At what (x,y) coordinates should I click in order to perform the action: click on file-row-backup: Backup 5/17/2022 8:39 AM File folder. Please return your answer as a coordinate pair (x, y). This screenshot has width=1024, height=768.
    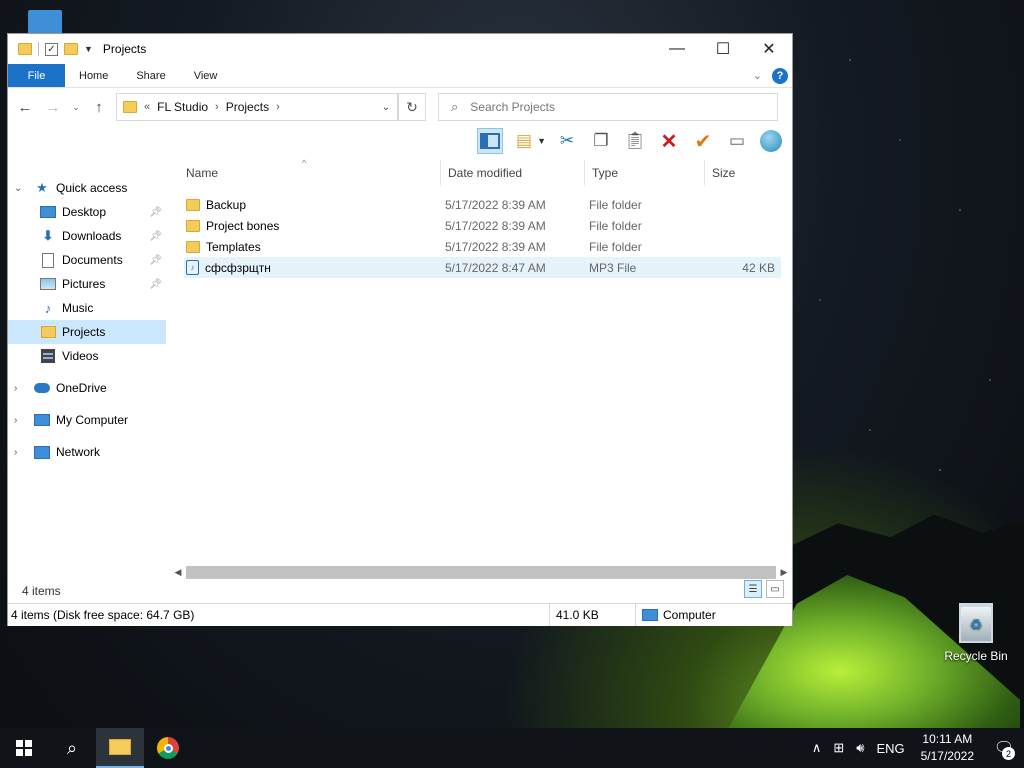
    Looking at the image, I should click on (482, 204).